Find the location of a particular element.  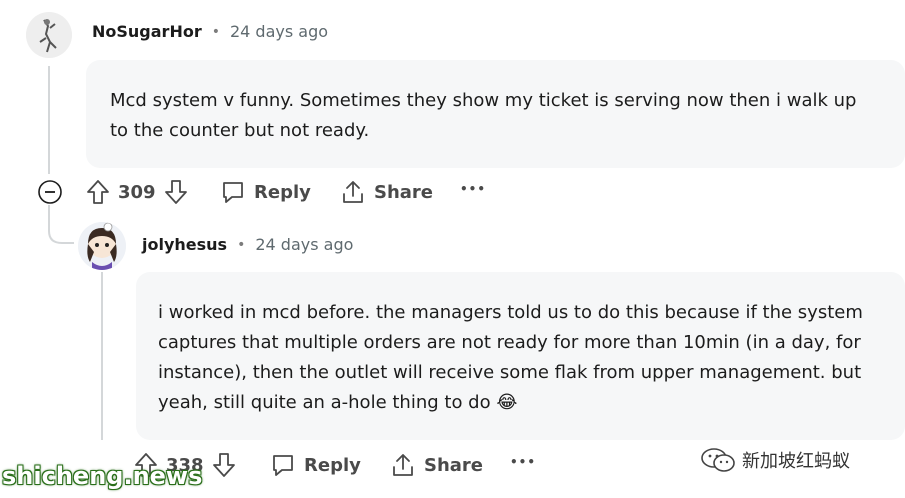

username: jolyhesus is located at coordinates (184, 244).